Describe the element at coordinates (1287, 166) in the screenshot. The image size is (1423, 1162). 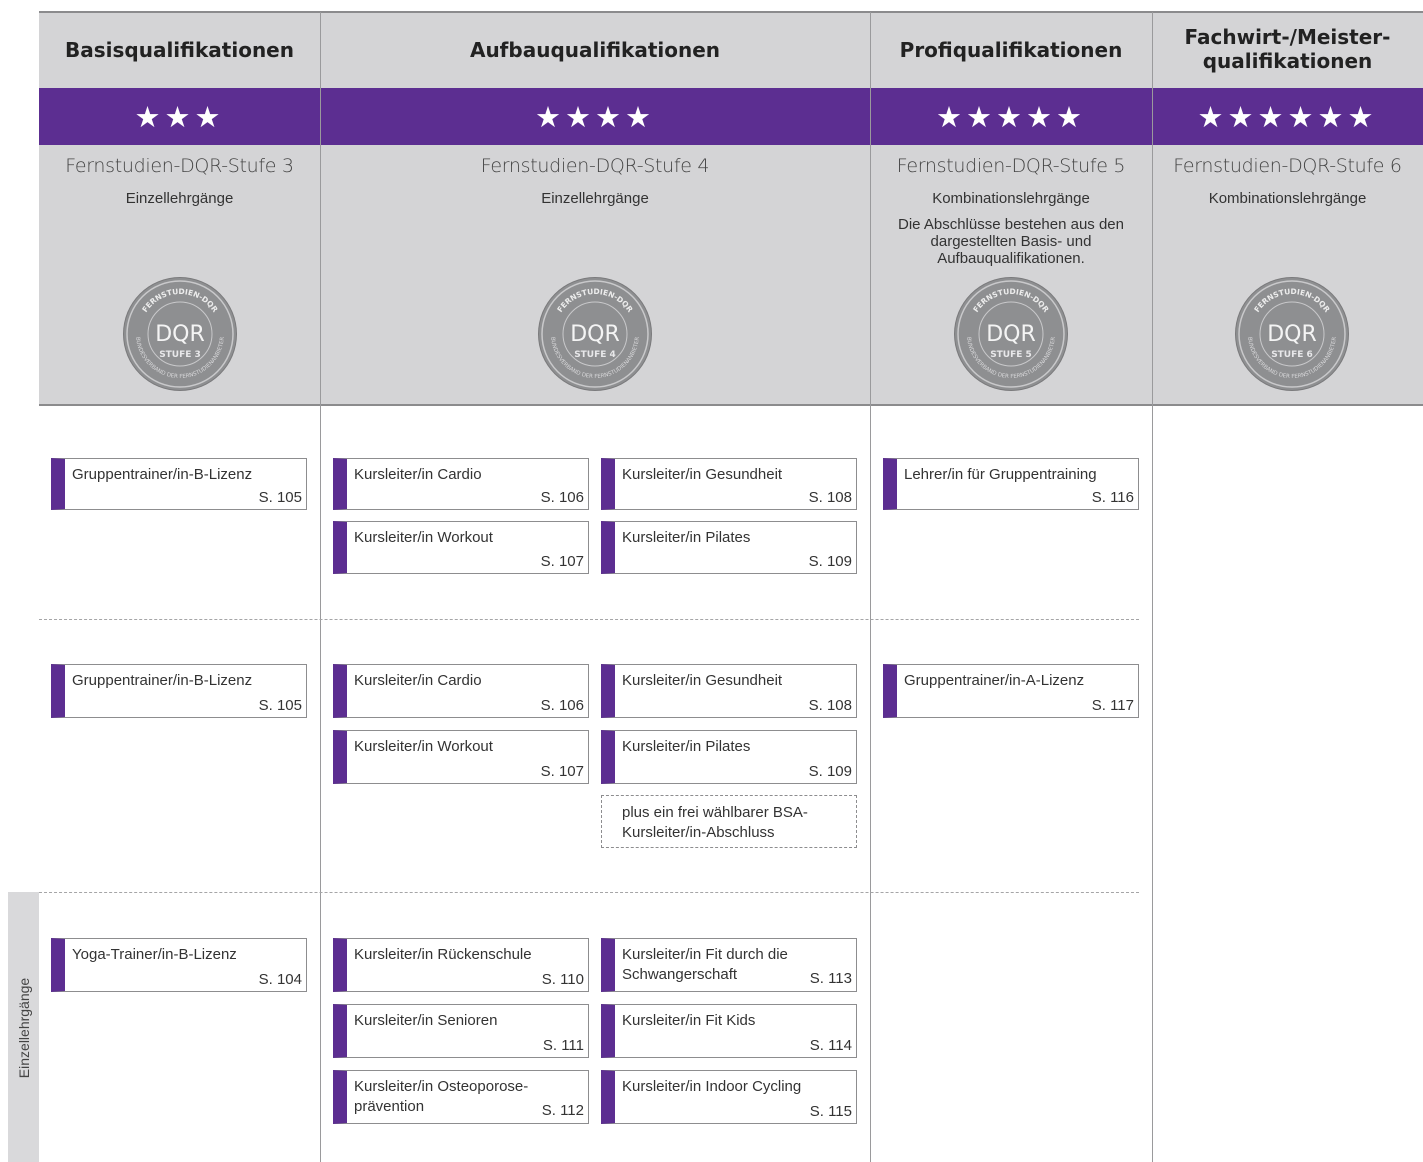
I see `level-meister: Fernstudien-DQR-Stufe 6` at that location.